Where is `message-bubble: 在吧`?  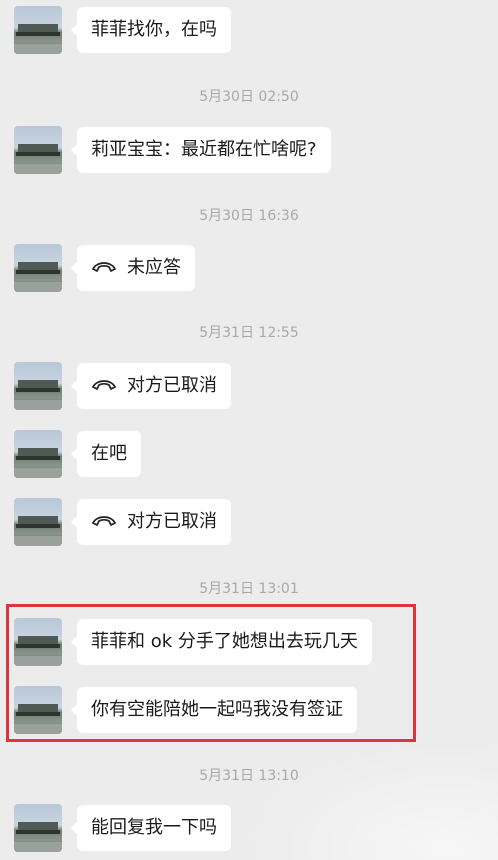
message-bubble: 在吧 is located at coordinates (106, 454).